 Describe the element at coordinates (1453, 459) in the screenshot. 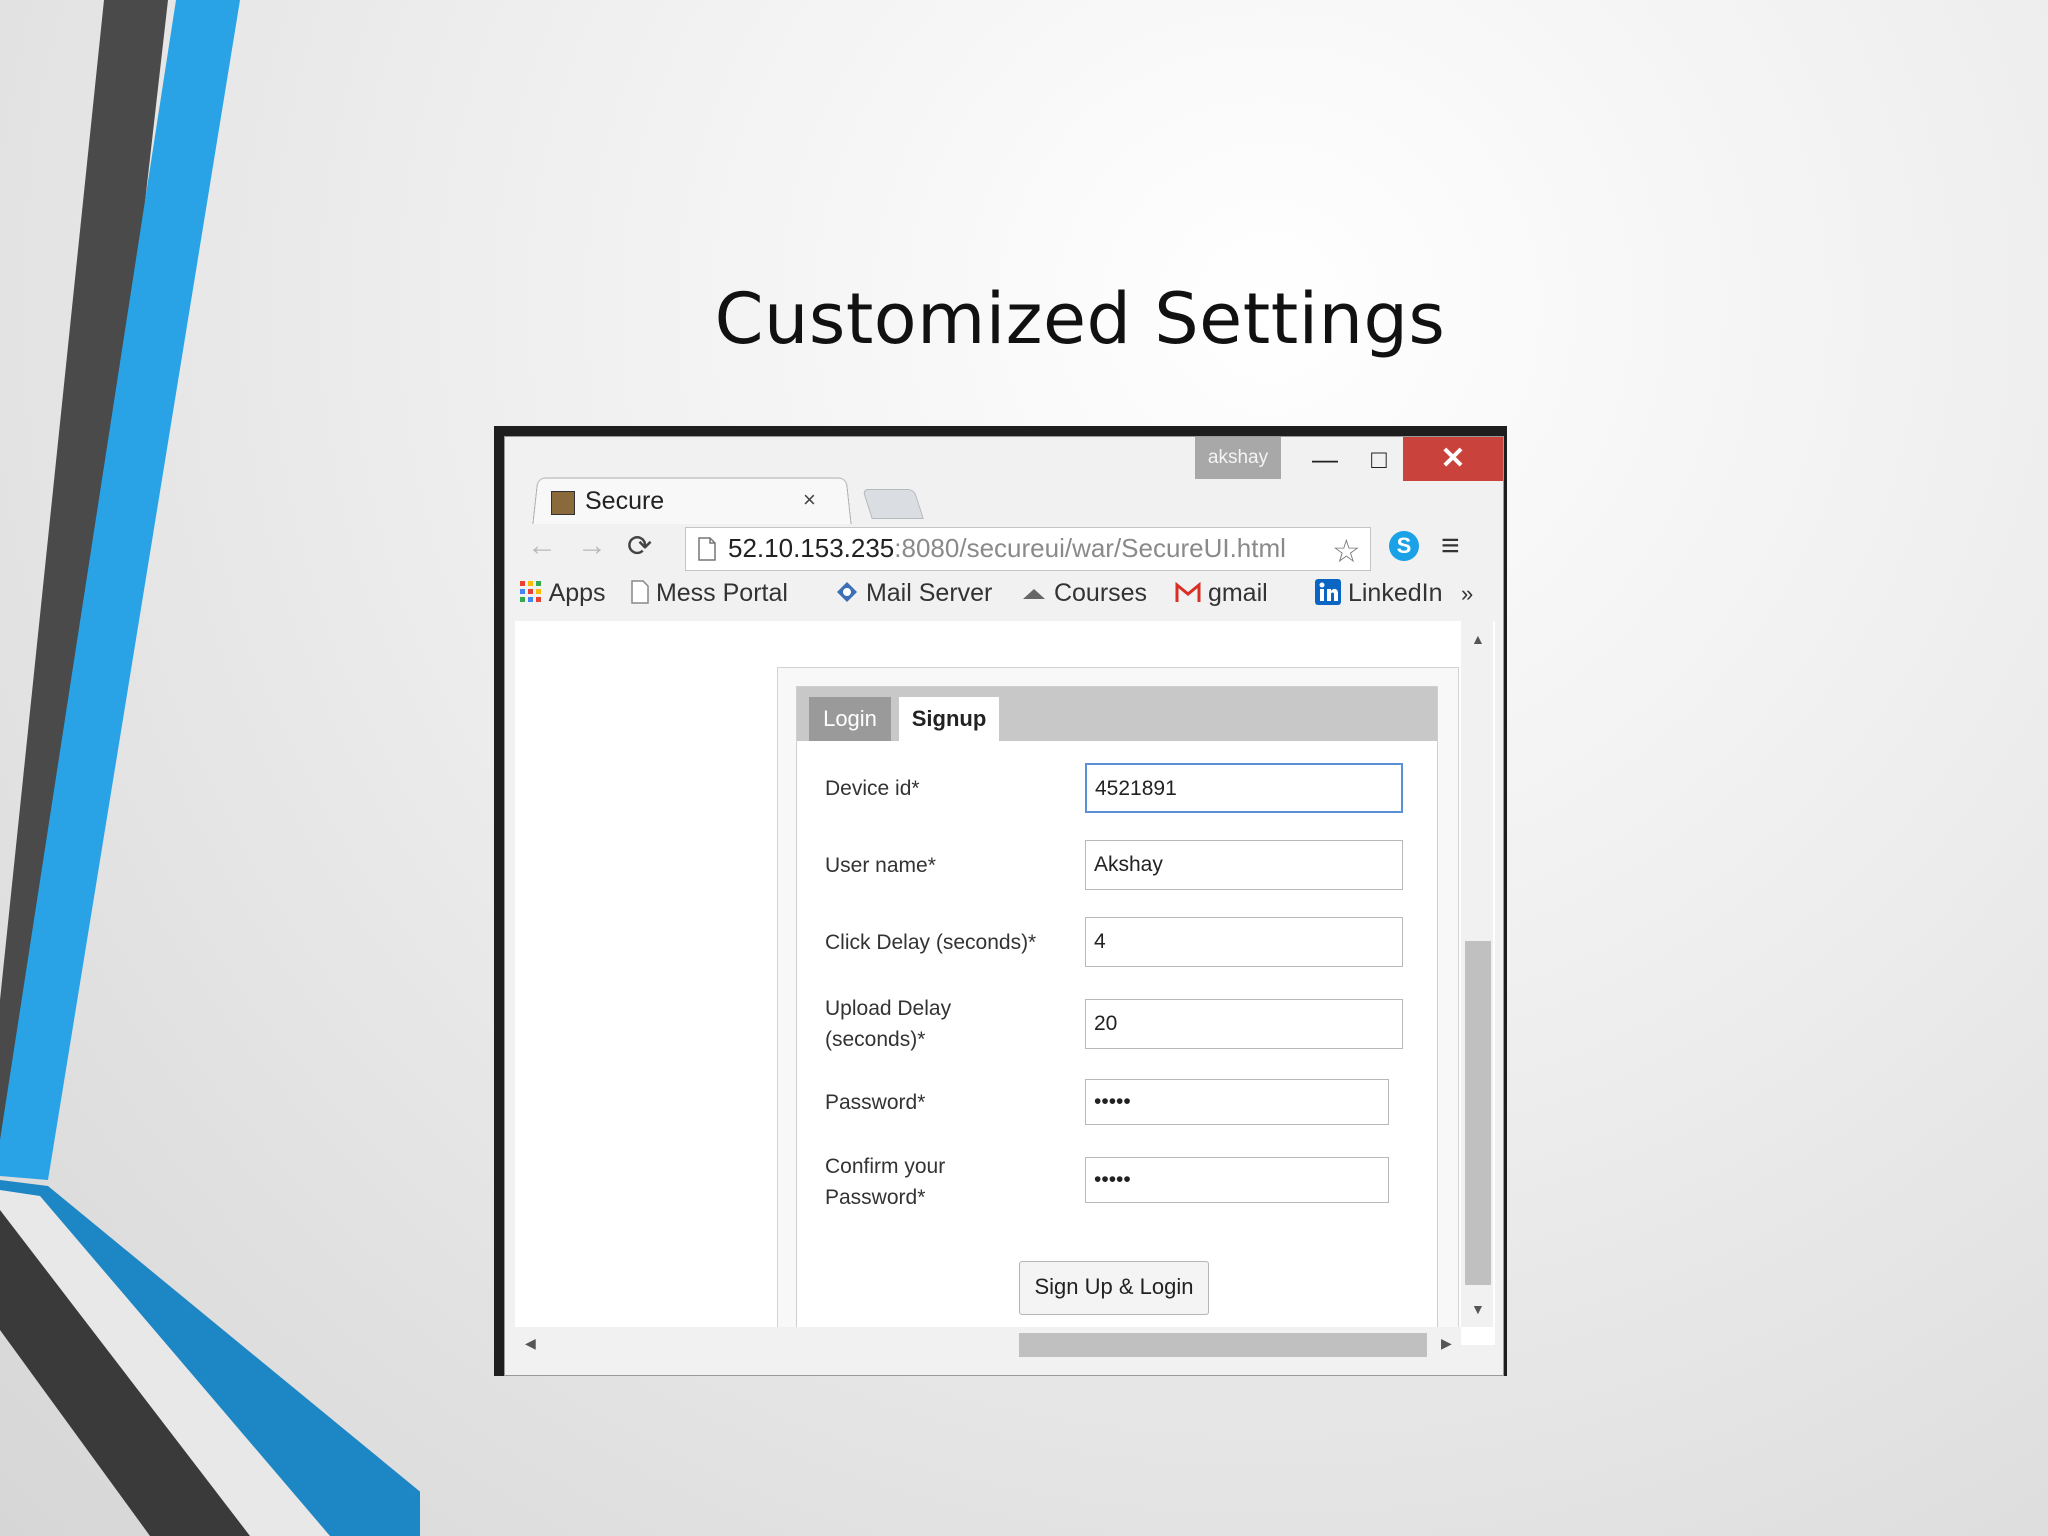

I see `close-window-button: ✕` at that location.